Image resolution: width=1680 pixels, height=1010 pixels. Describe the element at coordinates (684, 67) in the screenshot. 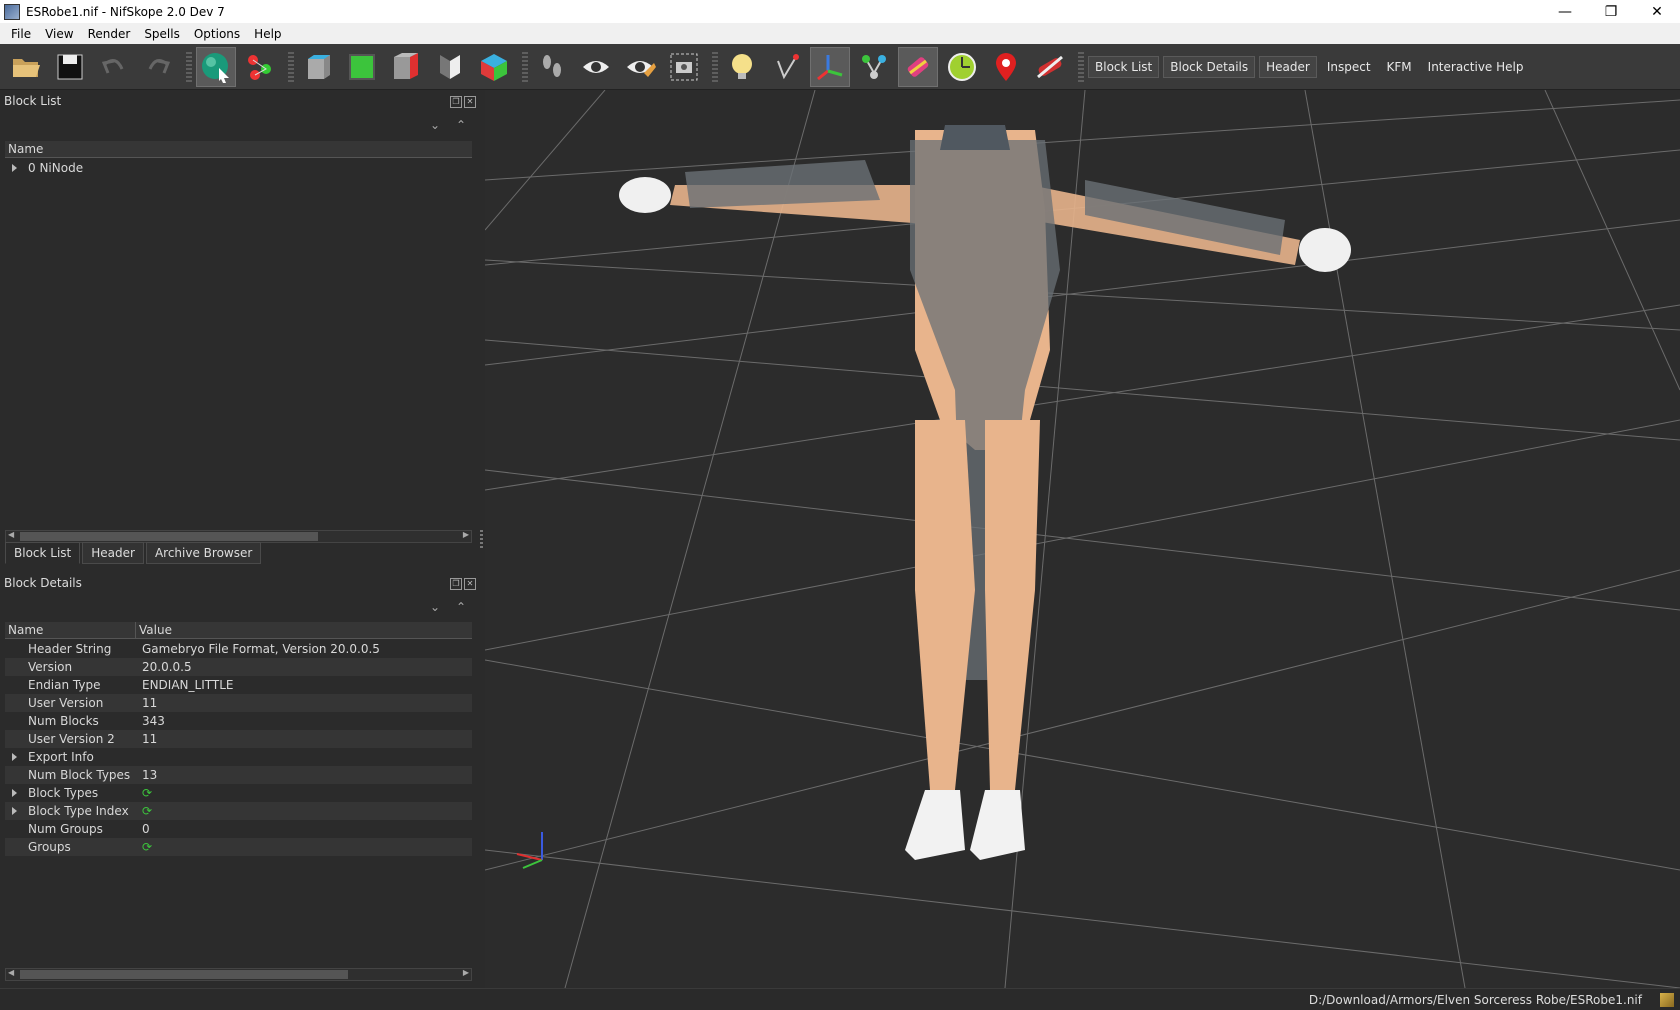

I see `screenshot-button` at that location.